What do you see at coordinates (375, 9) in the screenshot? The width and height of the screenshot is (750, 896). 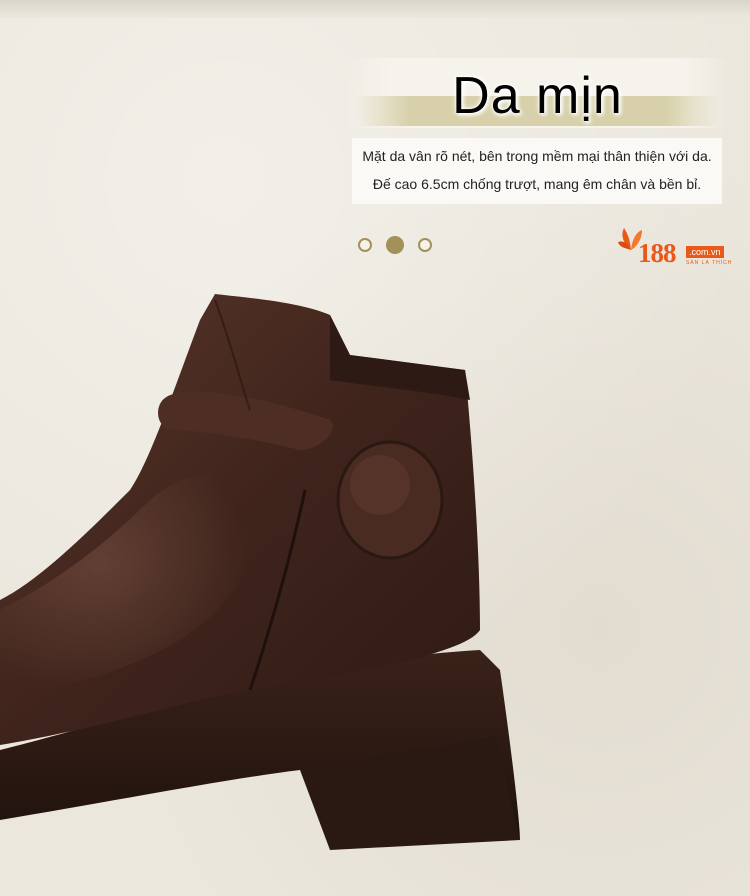 I see `top-edge-strip` at bounding box center [375, 9].